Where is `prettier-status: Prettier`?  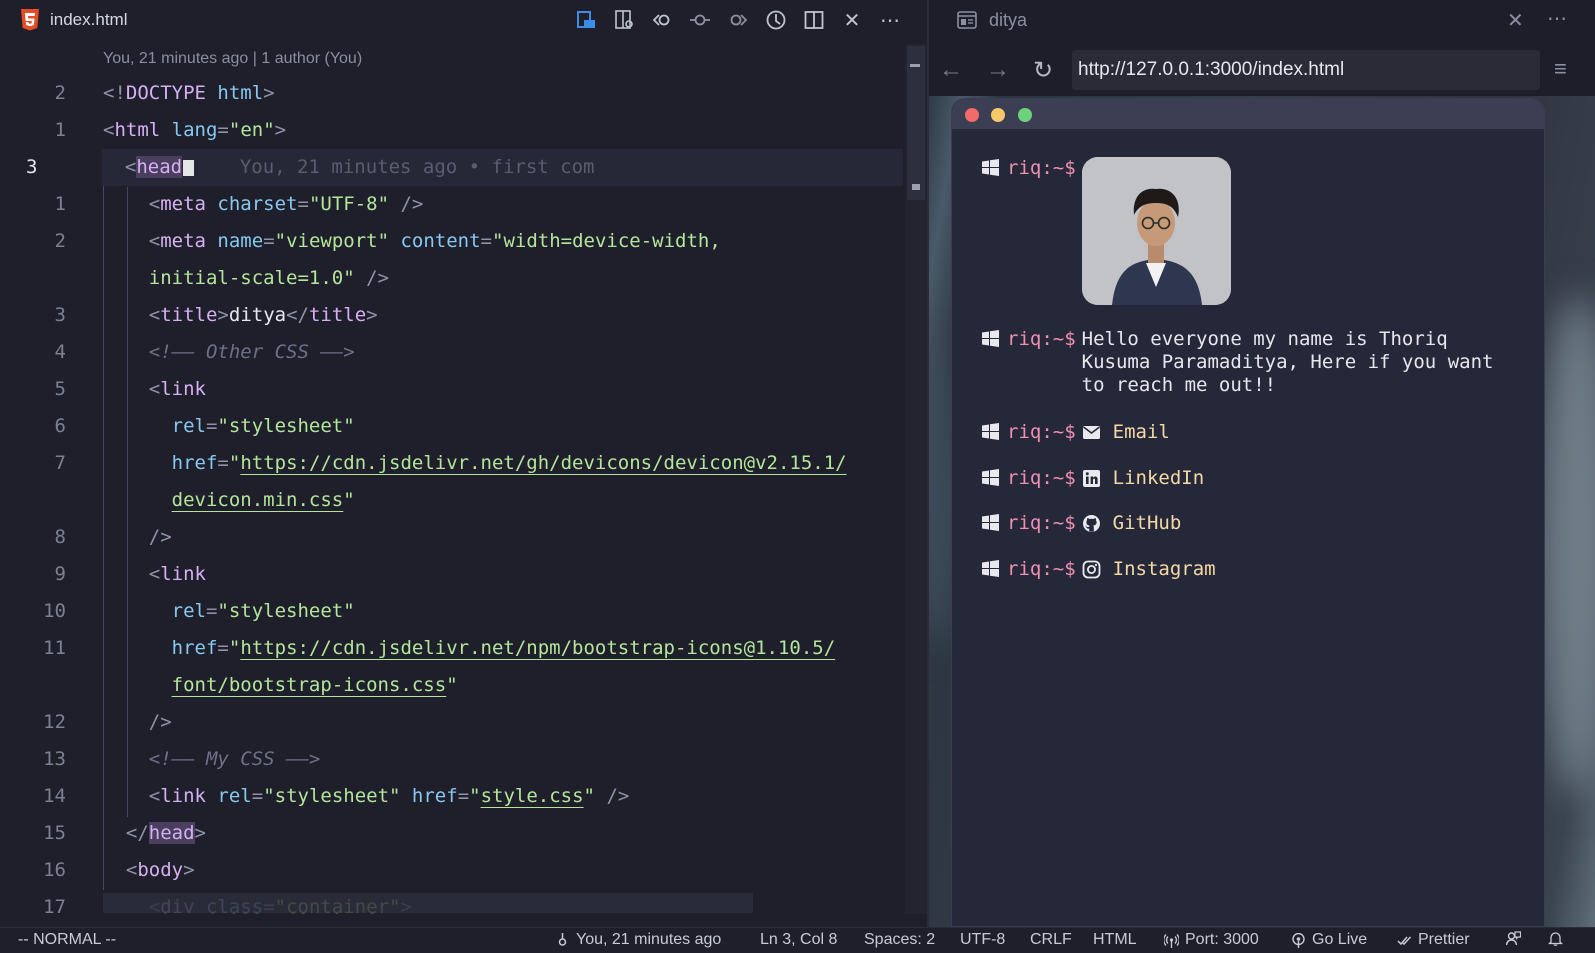
prettier-status: Prettier is located at coordinates (1433, 940).